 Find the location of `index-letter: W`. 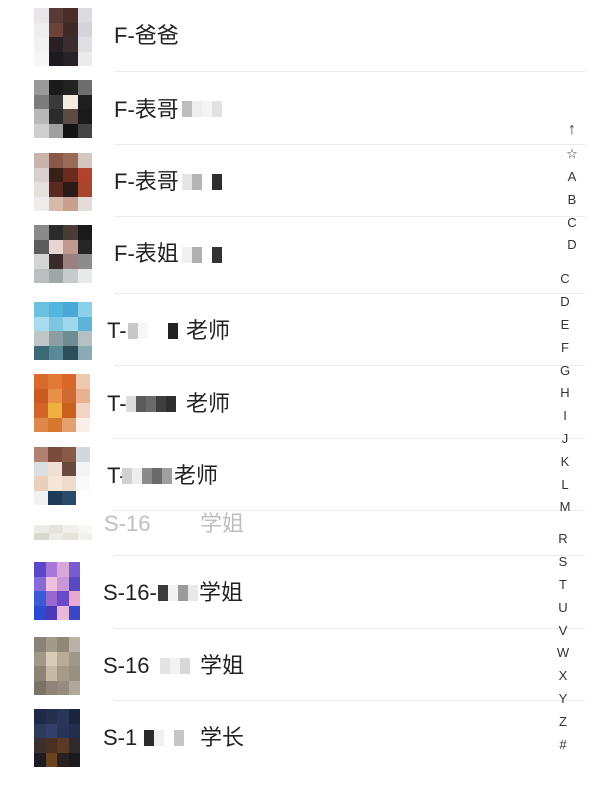

index-letter: W is located at coordinates (563, 652).